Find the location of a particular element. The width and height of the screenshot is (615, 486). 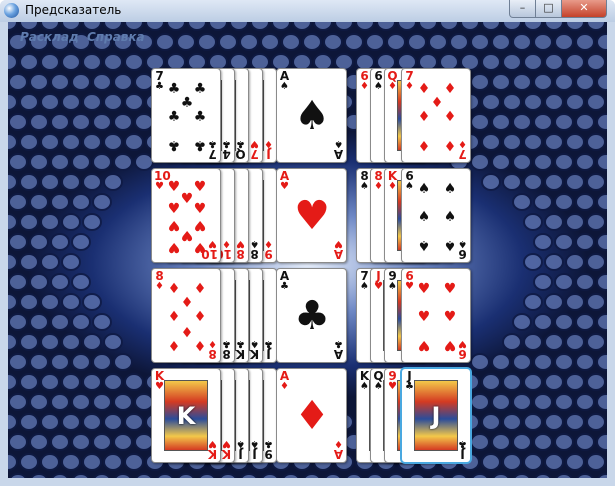

card-index: 9♦ is located at coordinates (268, 249).